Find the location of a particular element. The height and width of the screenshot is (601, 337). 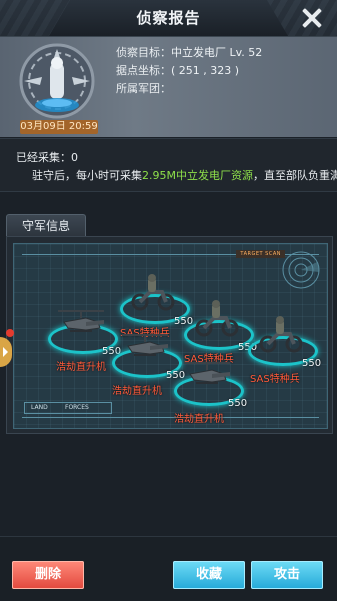

collected-amount: 已经采集：0 is located at coordinates (47, 157).